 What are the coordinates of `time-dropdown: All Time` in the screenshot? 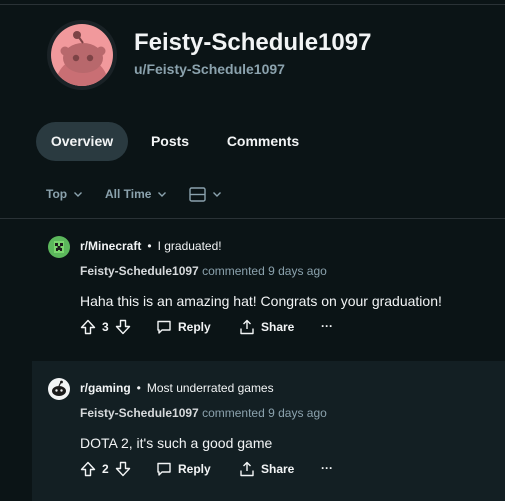 It's located at (136, 194).